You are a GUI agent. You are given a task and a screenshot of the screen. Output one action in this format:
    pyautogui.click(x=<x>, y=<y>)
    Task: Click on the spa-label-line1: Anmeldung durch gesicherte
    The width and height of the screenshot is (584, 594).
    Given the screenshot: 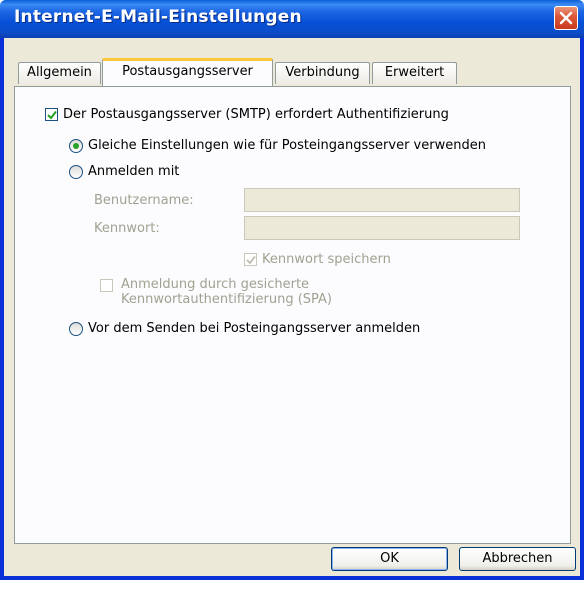 What is the action you would take?
    pyautogui.click(x=215, y=284)
    